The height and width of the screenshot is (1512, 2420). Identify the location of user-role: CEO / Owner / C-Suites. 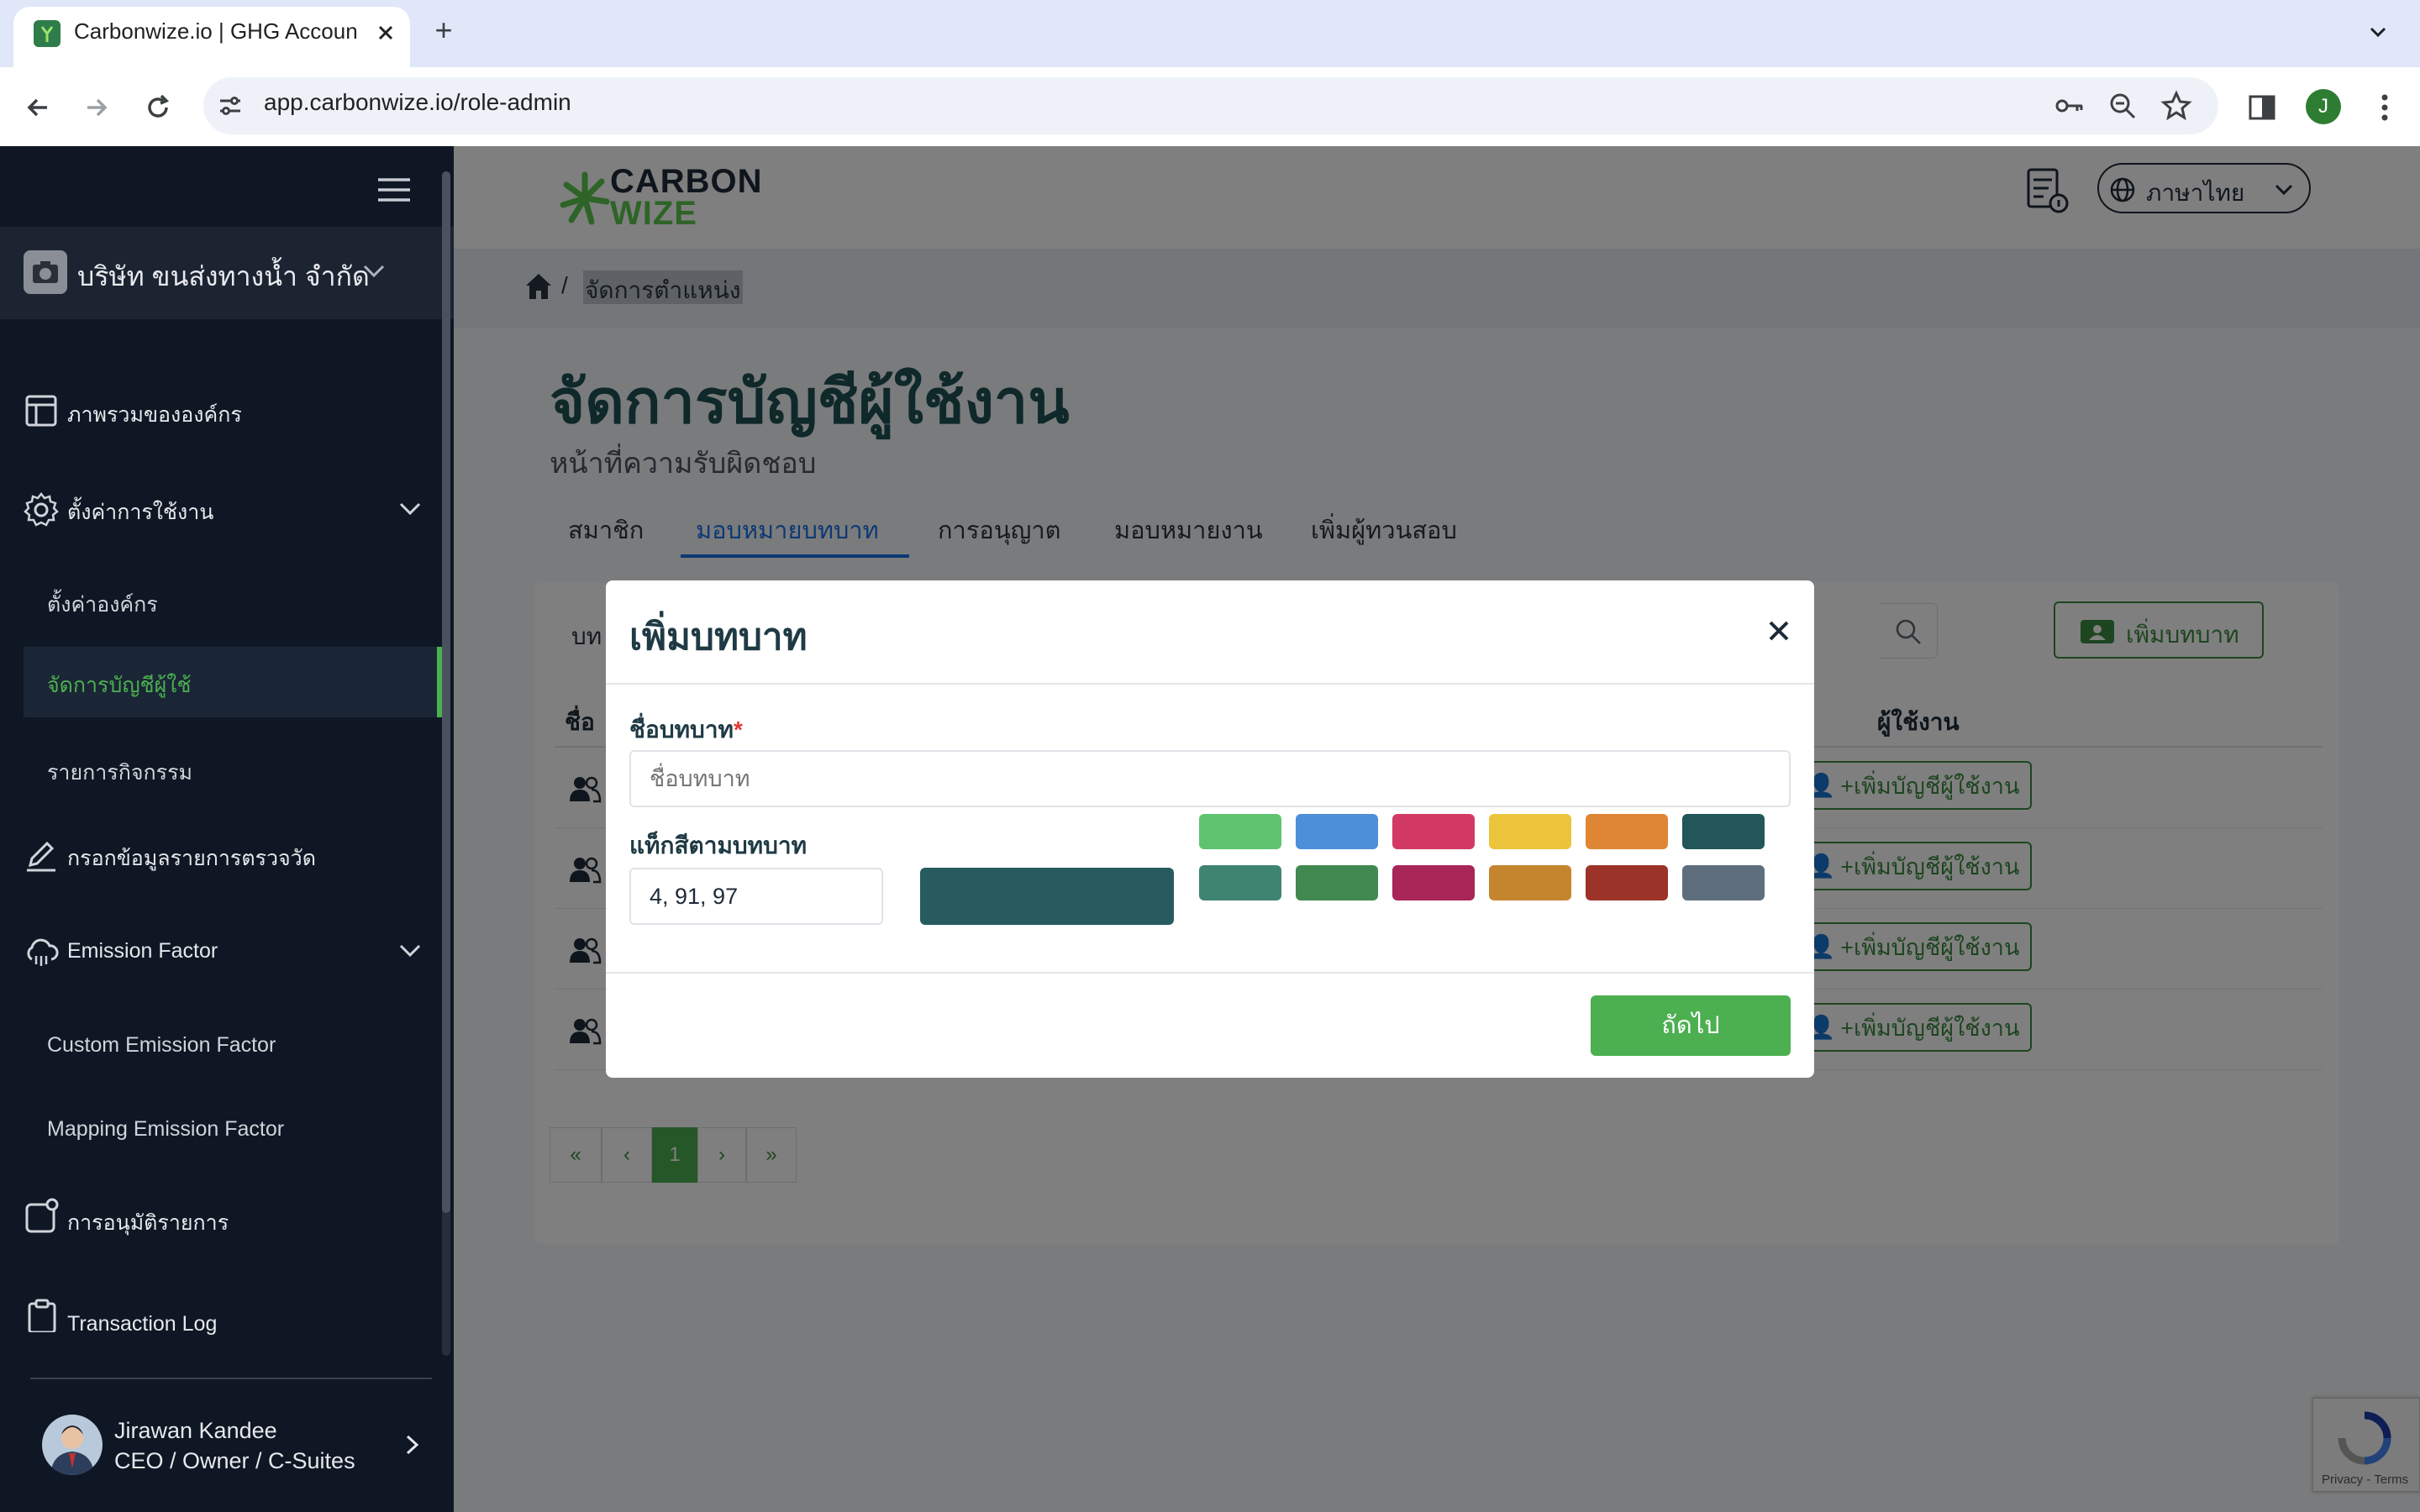
(234, 1460).